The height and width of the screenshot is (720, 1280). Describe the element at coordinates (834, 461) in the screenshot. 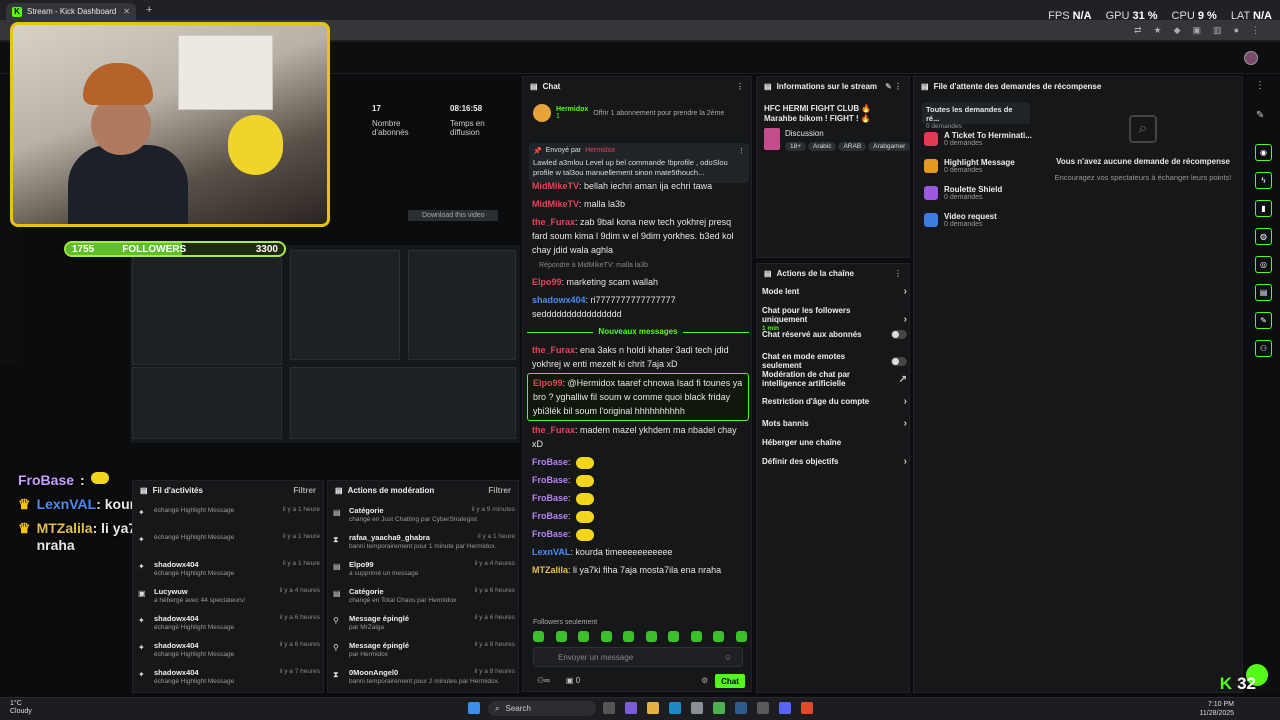

I see `channel-action: Définir des objectifs ›` at that location.